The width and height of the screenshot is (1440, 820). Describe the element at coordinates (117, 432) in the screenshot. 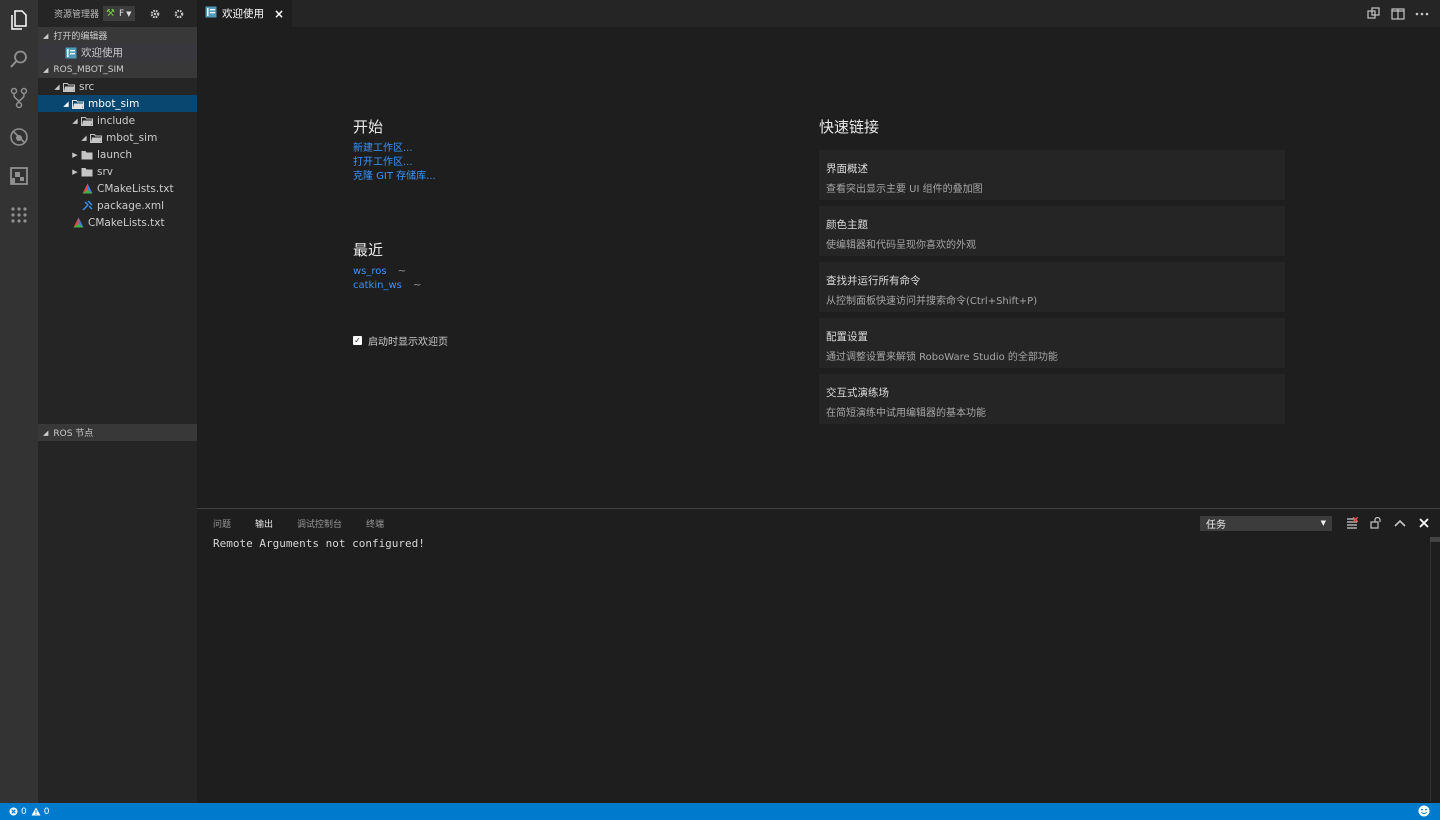

I see `ros-nodes-section: ◢ ROS 节点` at that location.